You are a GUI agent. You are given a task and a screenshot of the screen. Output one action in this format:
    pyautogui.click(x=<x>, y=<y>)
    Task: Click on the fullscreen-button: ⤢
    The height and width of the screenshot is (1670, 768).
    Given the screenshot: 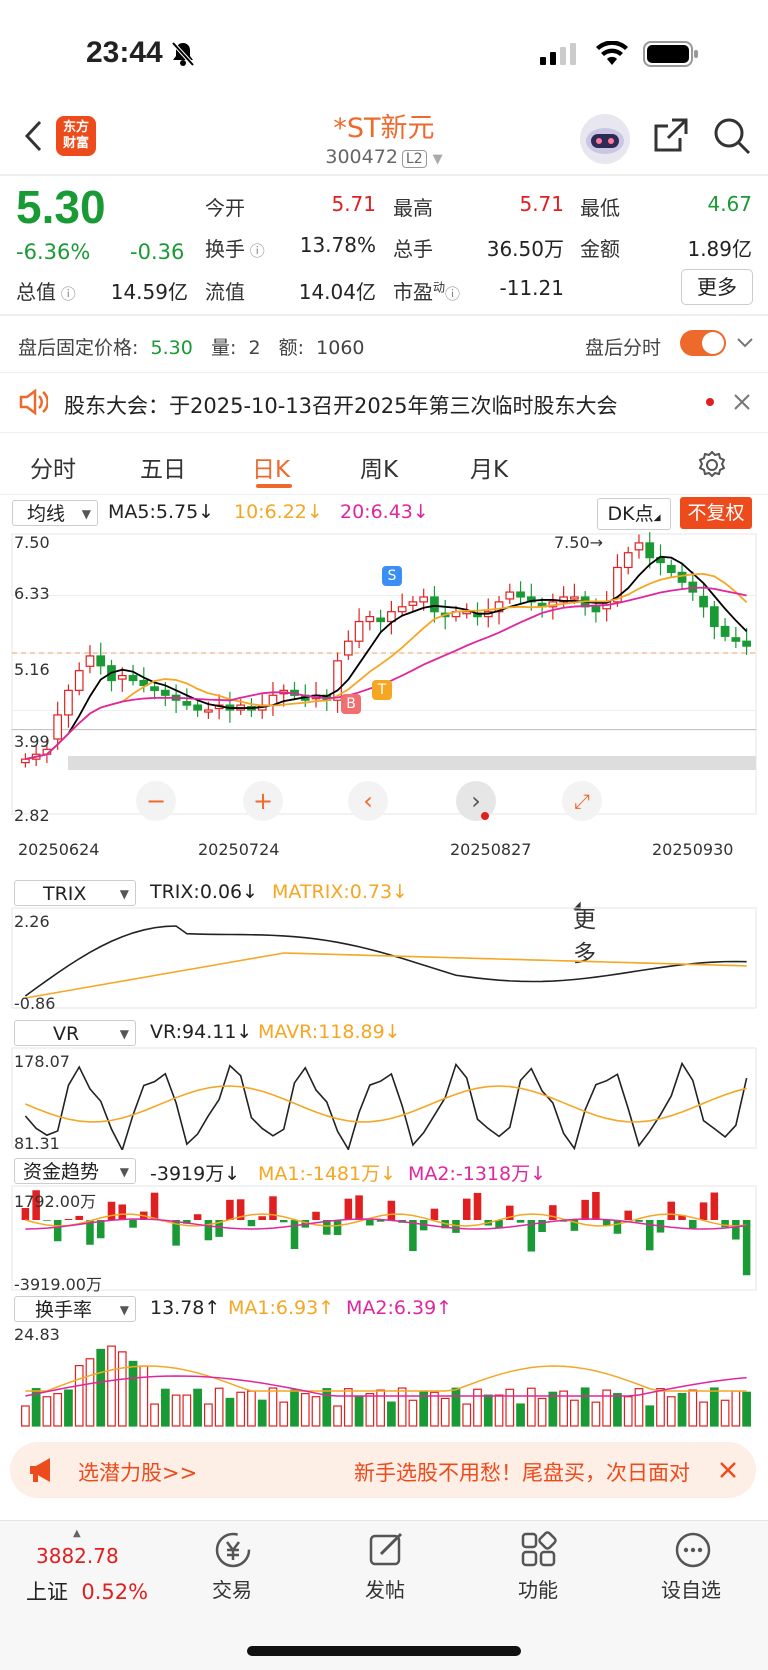 What is the action you would take?
    pyautogui.click(x=582, y=801)
    